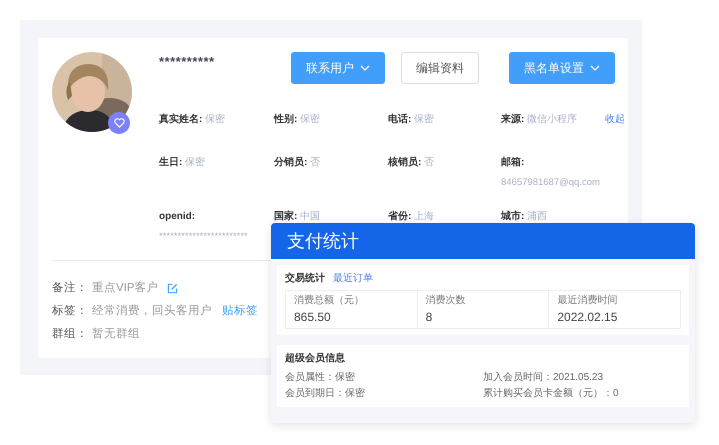 The width and height of the screenshot is (719, 445). I want to click on heart-icon, so click(119, 123).